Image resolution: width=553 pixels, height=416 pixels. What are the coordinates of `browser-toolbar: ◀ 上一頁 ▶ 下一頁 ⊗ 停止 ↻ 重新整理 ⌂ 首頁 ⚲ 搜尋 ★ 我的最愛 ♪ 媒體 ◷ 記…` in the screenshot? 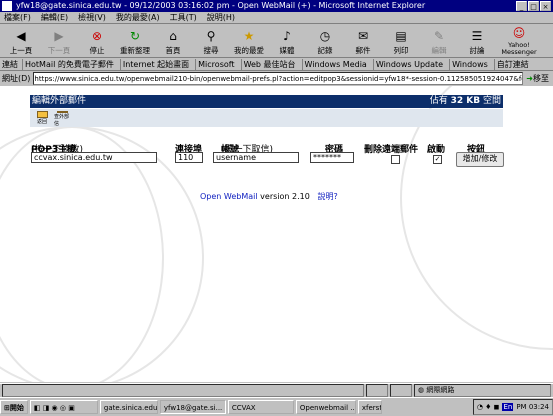 It's located at (276, 41).